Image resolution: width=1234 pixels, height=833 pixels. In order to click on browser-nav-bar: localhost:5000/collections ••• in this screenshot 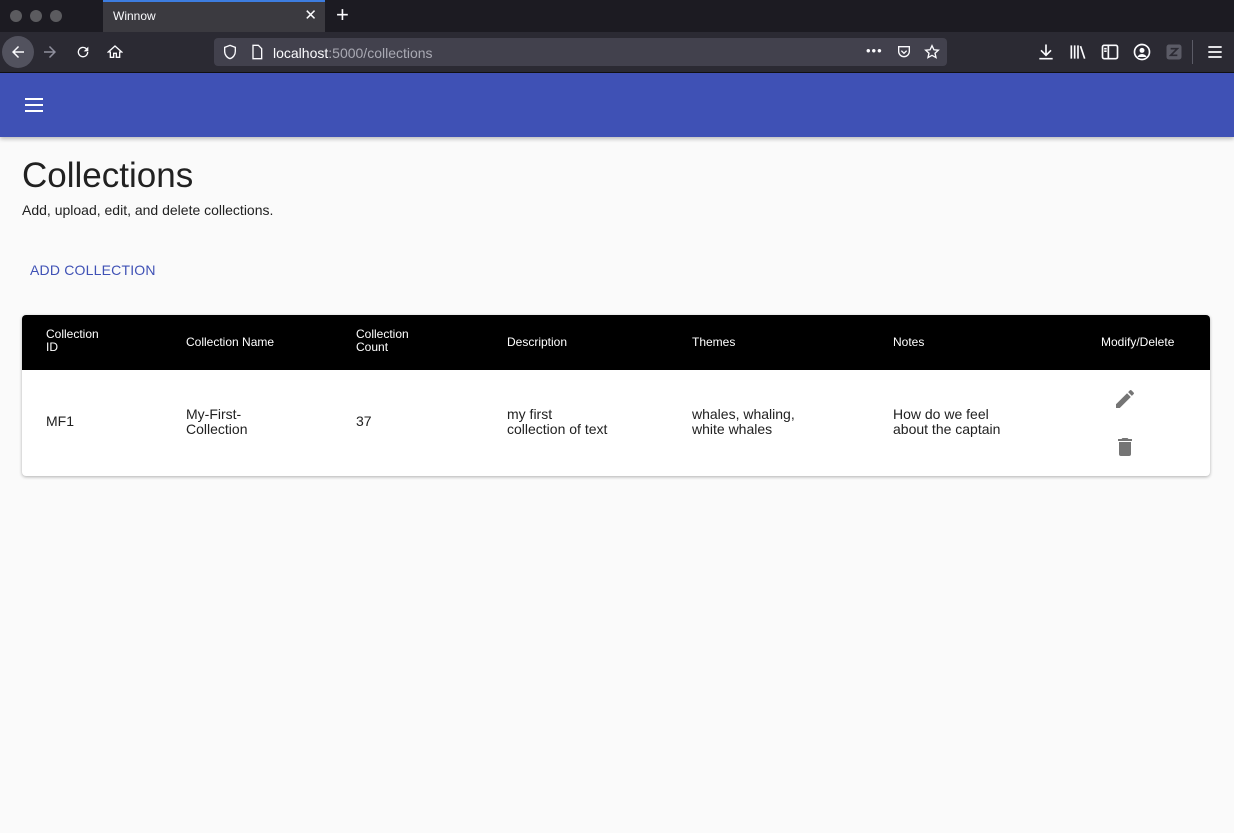, I will do `click(617, 52)`.